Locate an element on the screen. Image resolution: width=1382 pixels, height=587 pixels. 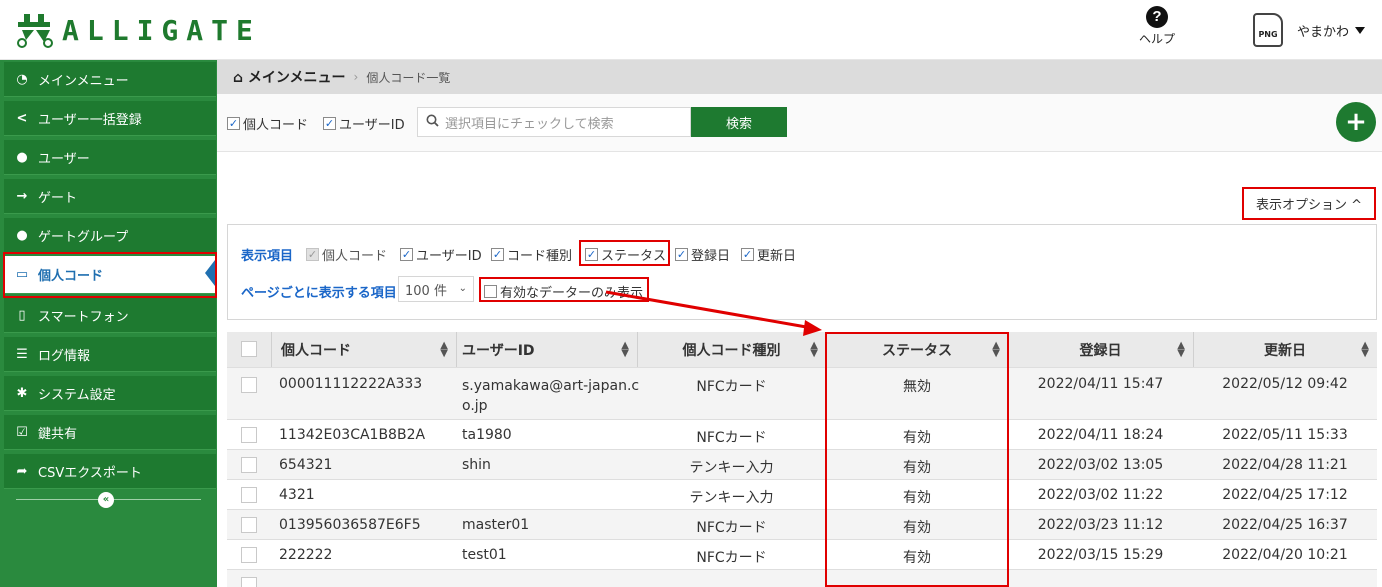
sidebar-item-bulk-user-registration: < ユーザー一括登録 is located at coordinates (110, 118).